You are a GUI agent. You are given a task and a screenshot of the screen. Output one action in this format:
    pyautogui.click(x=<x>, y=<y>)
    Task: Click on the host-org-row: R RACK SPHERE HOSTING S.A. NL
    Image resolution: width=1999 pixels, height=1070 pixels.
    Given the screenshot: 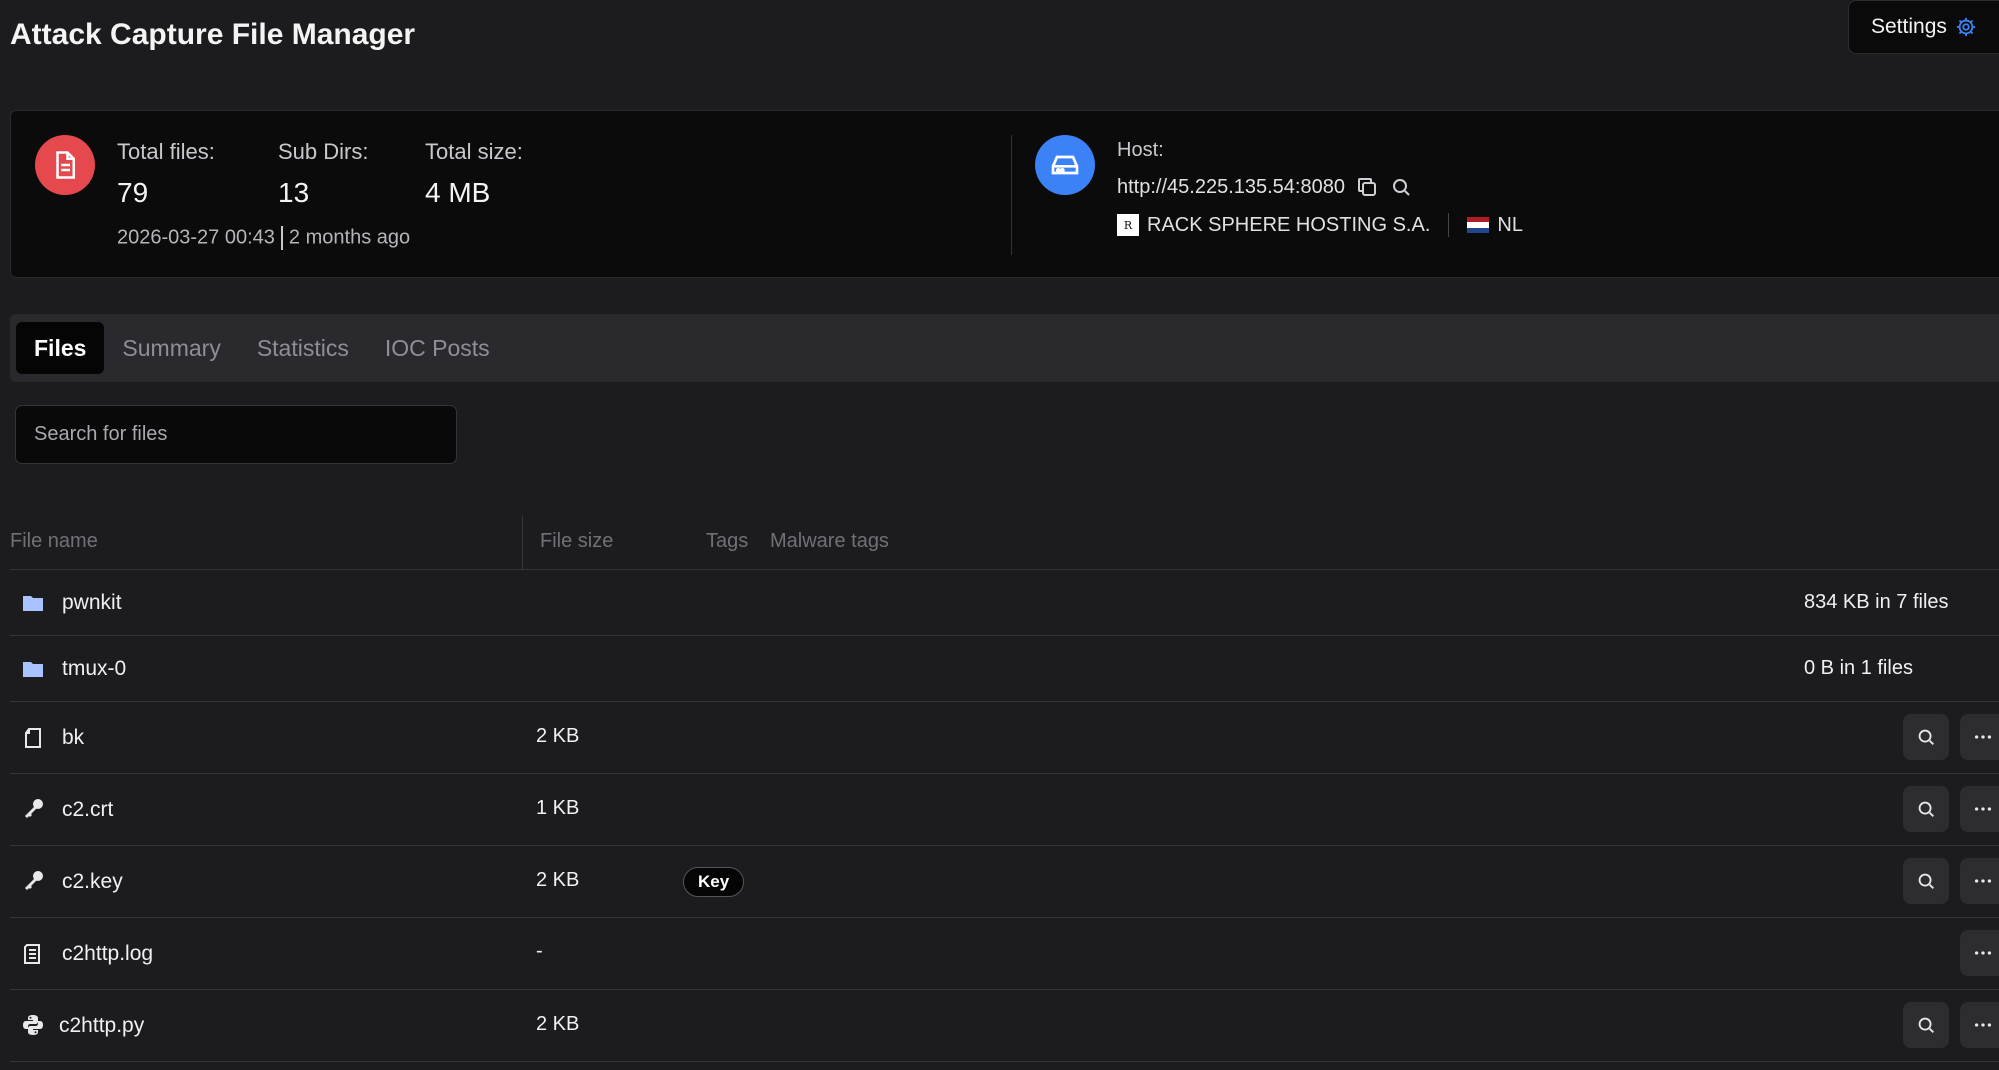 What is the action you would take?
    pyautogui.click(x=1320, y=225)
    